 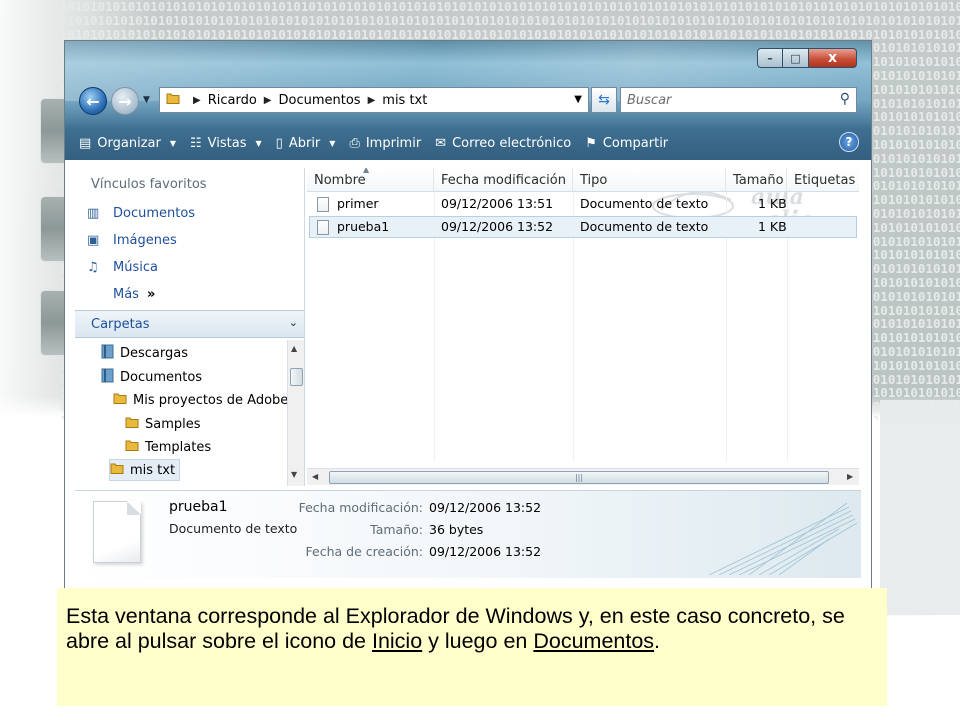 I want to click on tree-item-documentos: Documentos, so click(x=151, y=377).